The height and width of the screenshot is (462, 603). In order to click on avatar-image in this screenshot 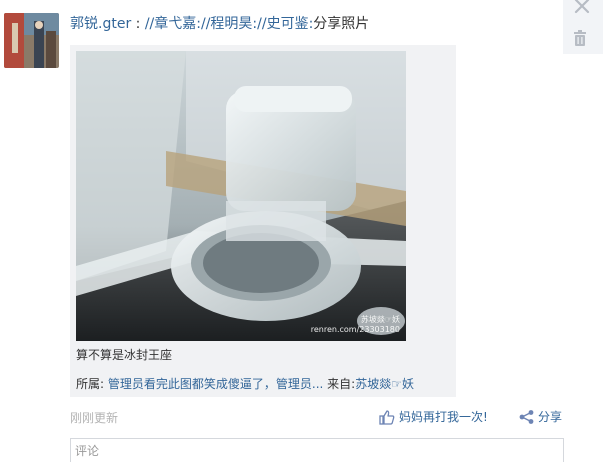, I will do `click(31, 40)`.